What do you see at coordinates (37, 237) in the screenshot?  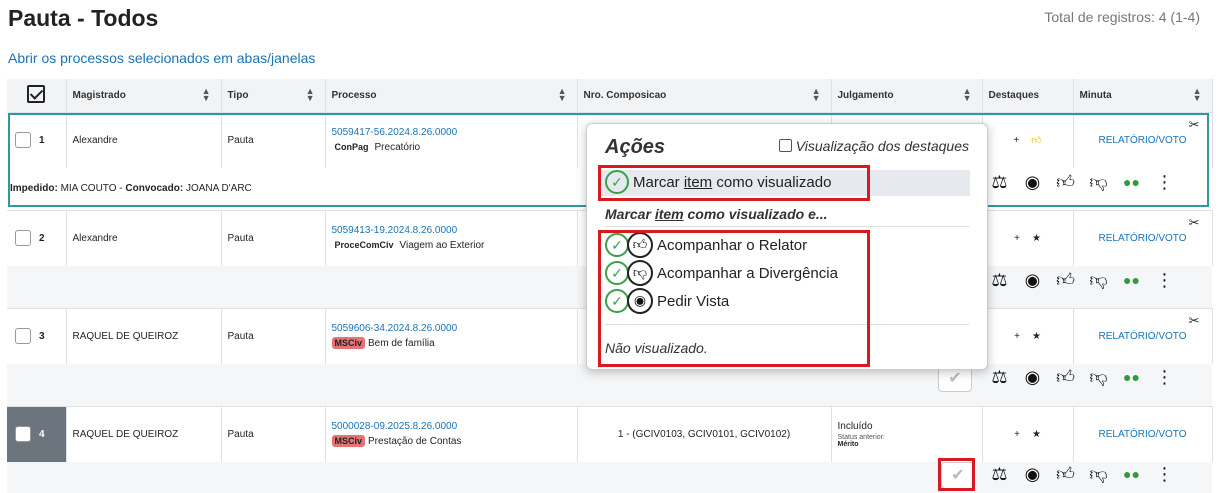 I see `row-select: 2` at bounding box center [37, 237].